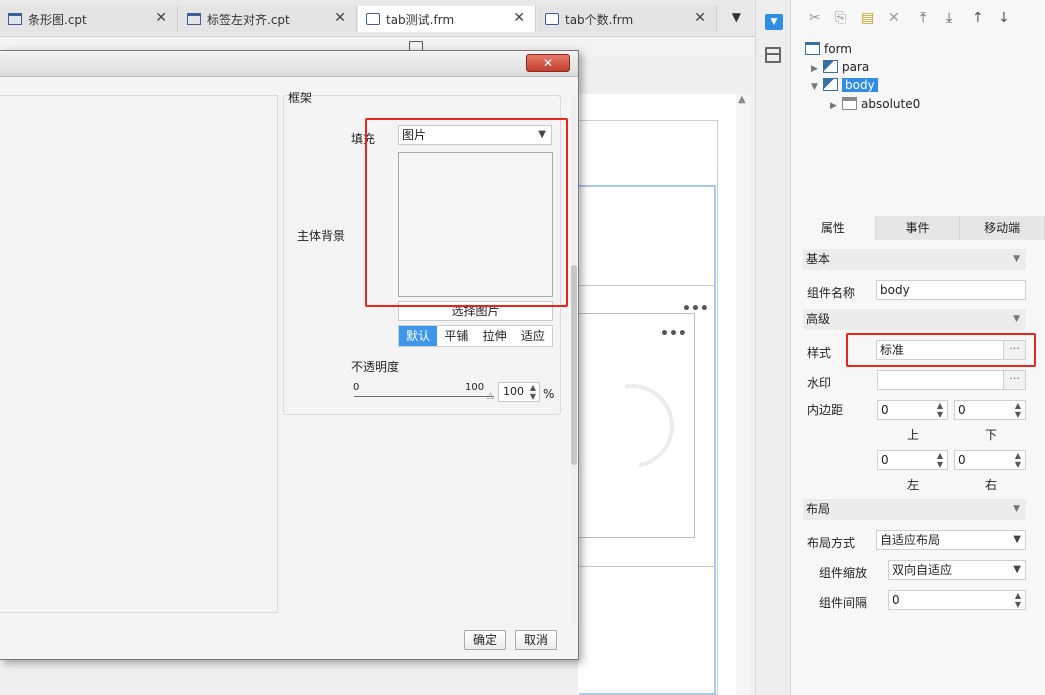 This screenshot has height=695, width=1045. What do you see at coordinates (574, 365) in the screenshot?
I see `scrollbar-thumb` at bounding box center [574, 365].